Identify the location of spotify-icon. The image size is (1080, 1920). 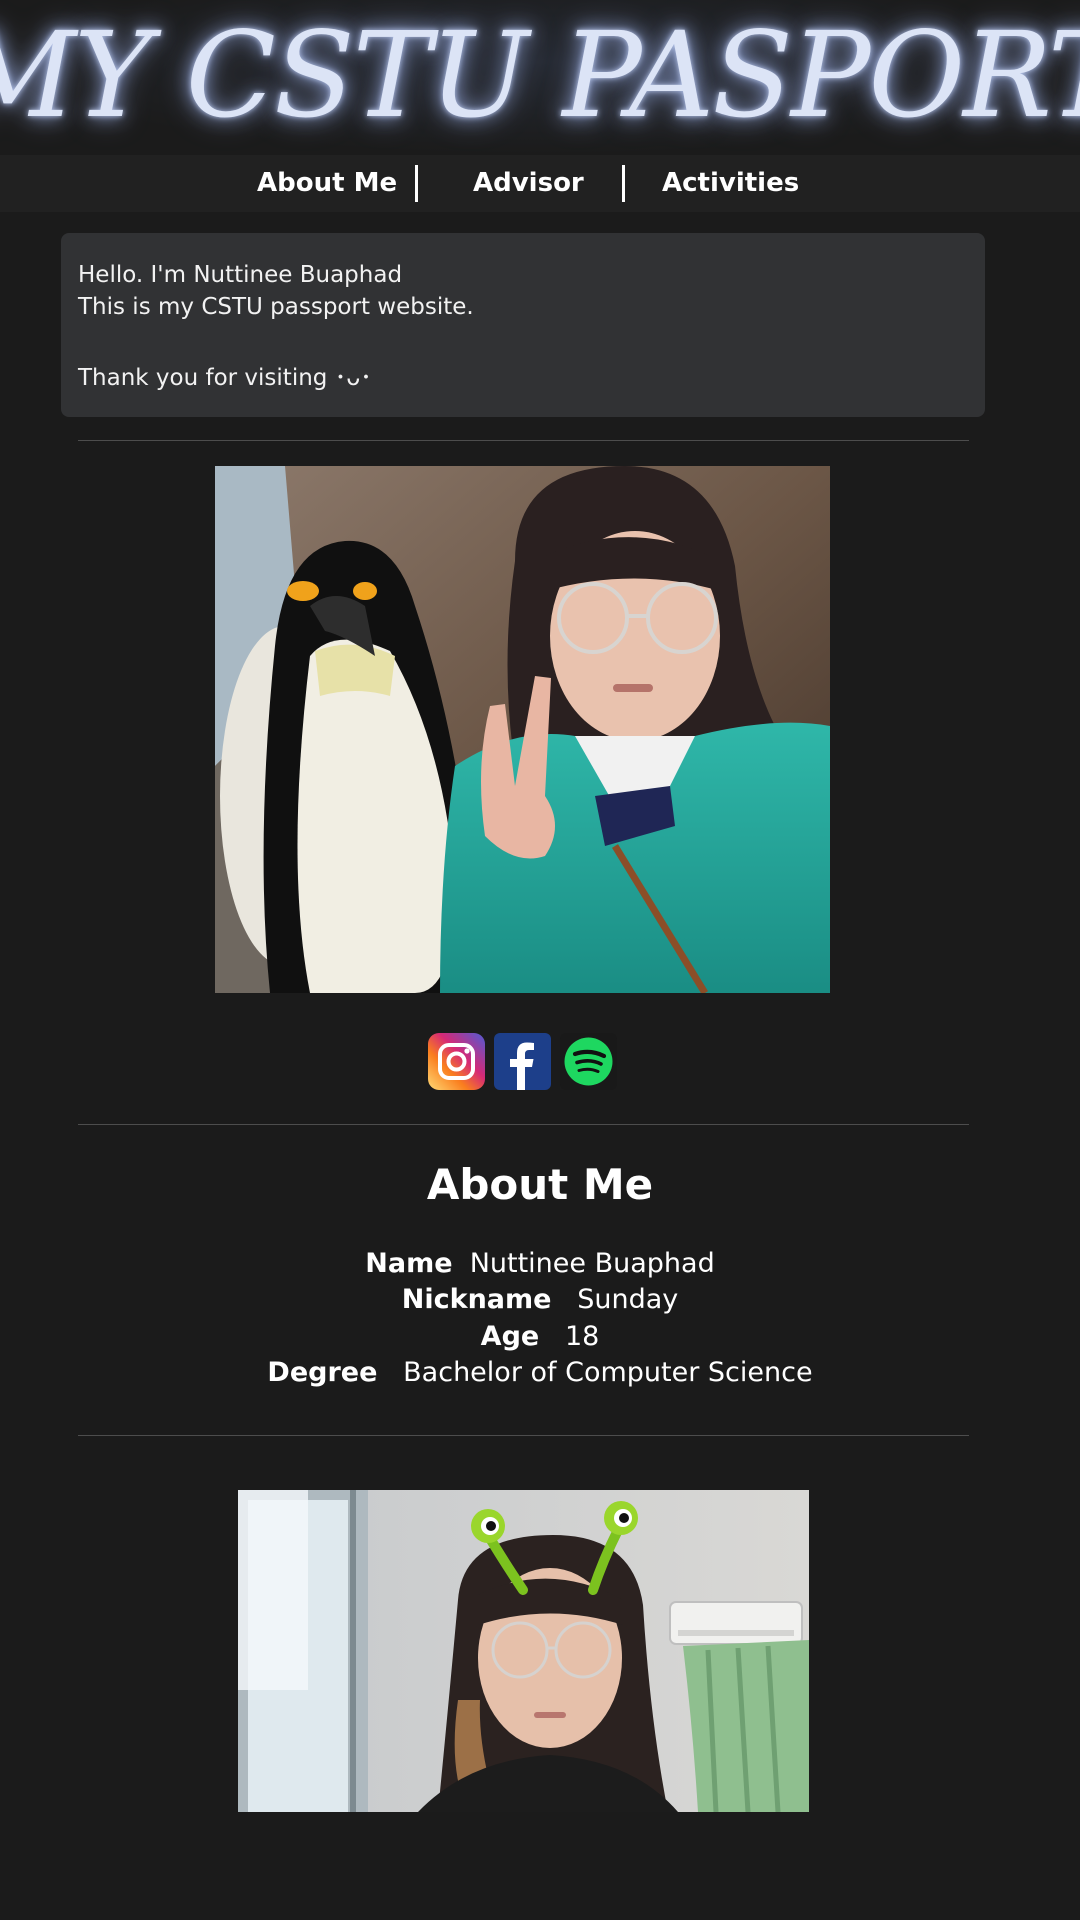
(588, 1061).